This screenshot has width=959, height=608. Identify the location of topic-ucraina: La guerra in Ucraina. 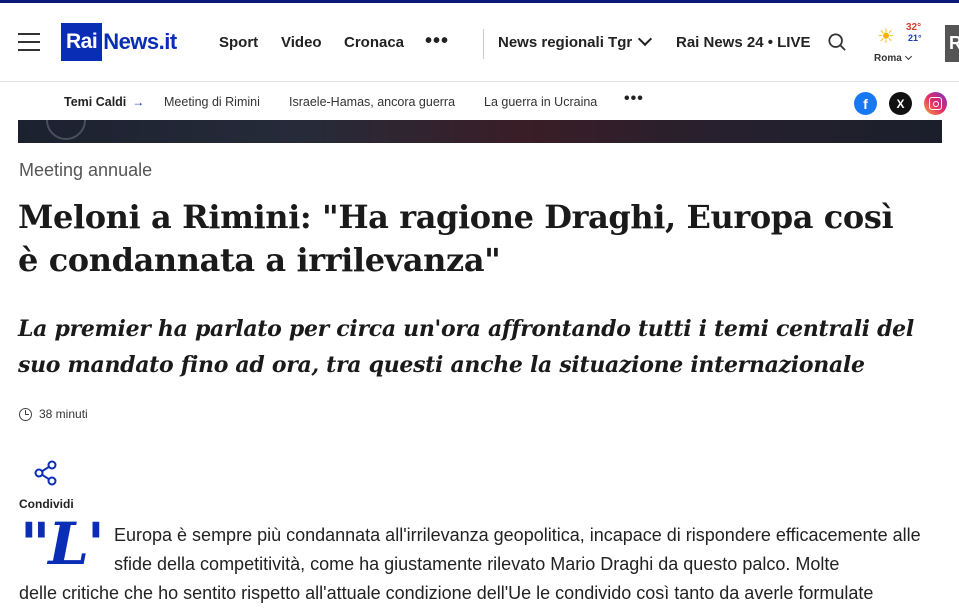
(540, 102).